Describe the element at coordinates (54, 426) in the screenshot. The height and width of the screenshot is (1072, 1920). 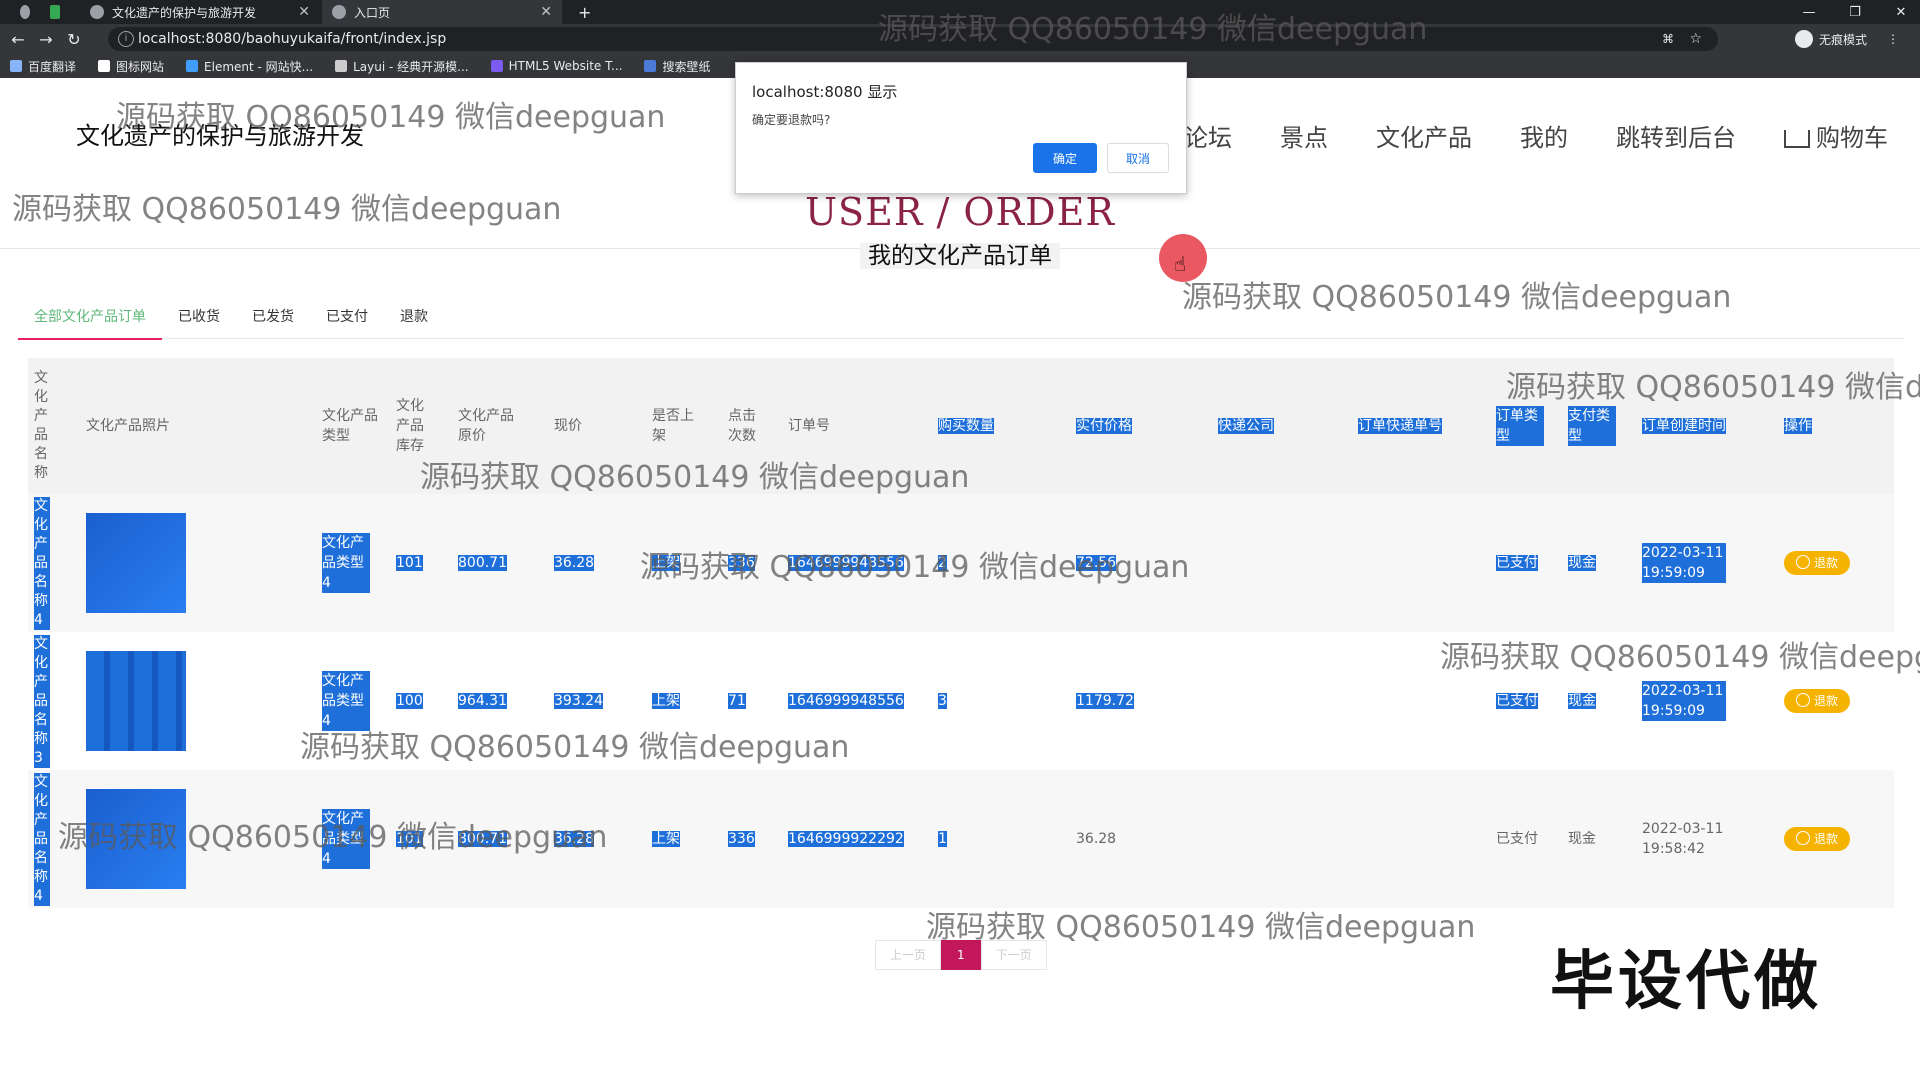
I see `col-header: 文化产品名称` at that location.